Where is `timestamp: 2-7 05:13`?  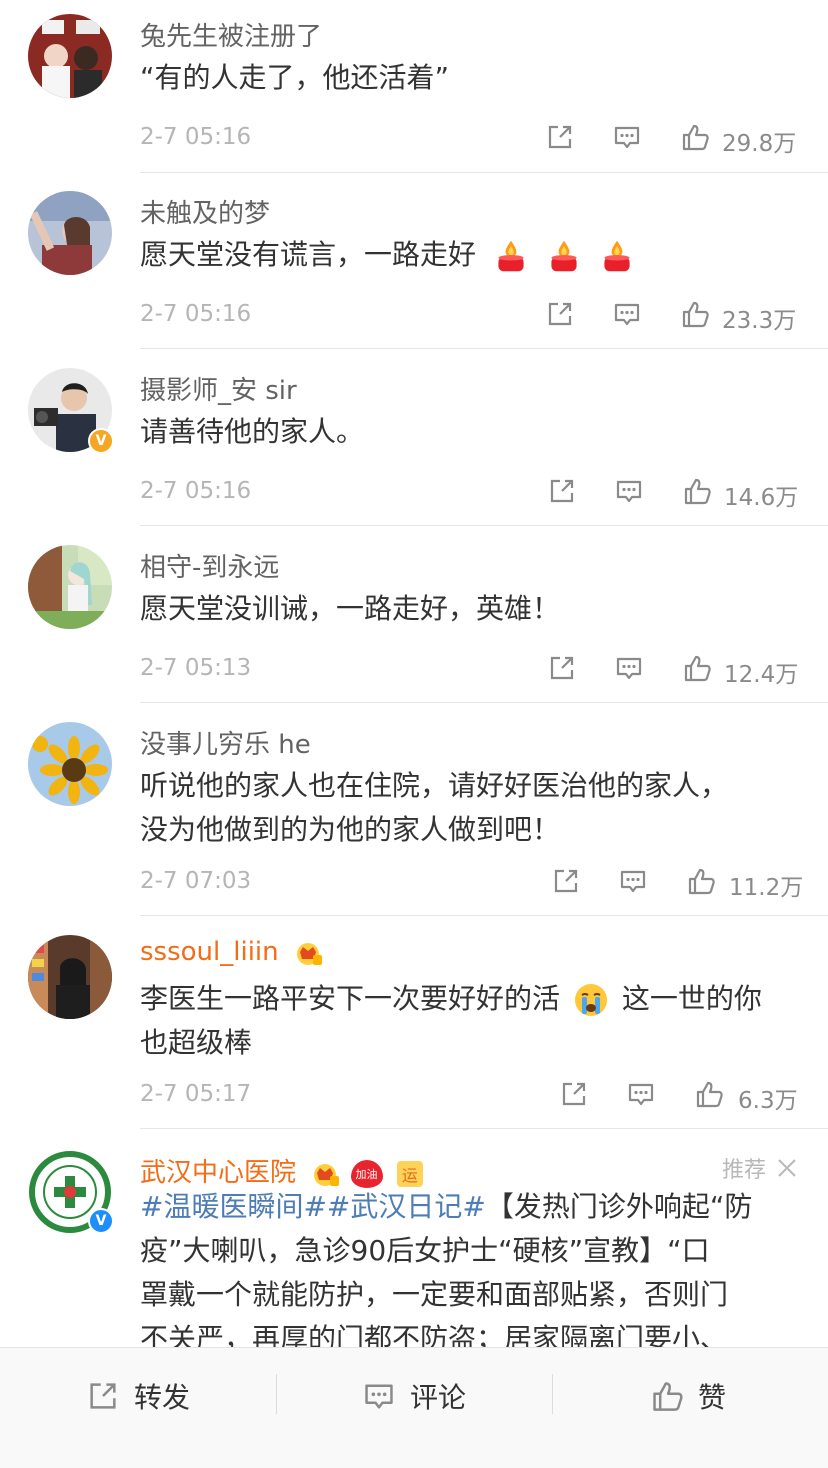 timestamp: 2-7 05:13 is located at coordinates (196, 668).